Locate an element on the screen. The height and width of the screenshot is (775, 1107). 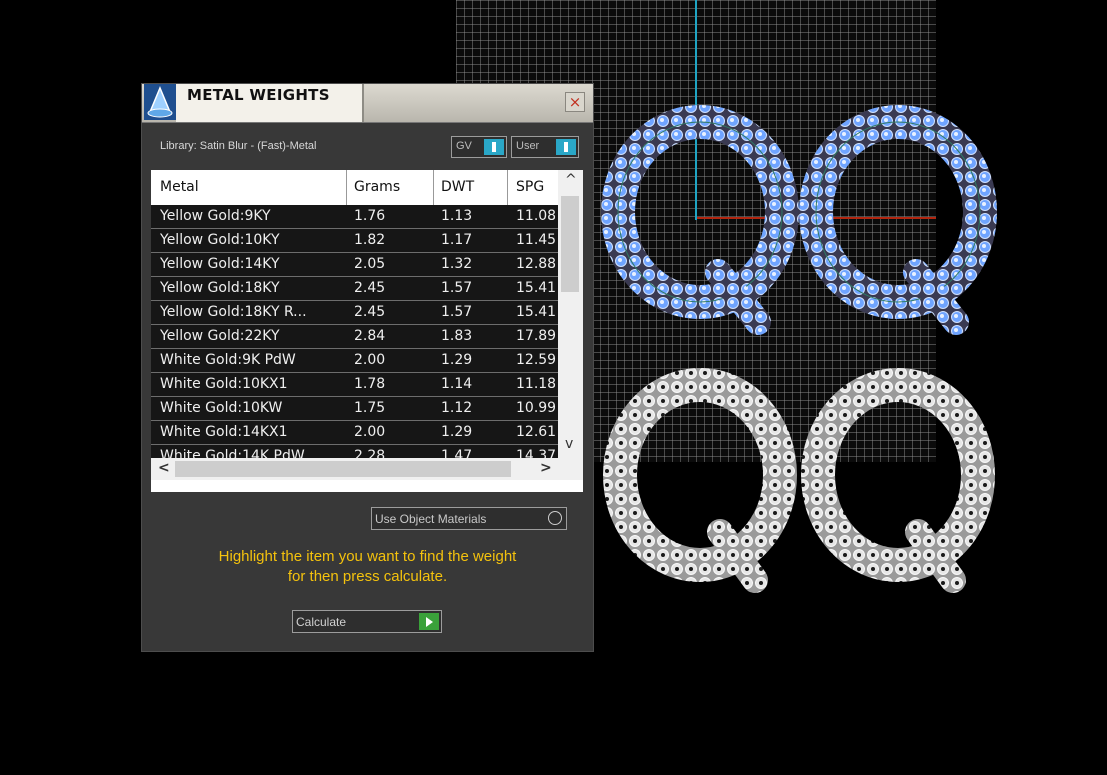
gv-toggle: GV is located at coordinates (479, 147).